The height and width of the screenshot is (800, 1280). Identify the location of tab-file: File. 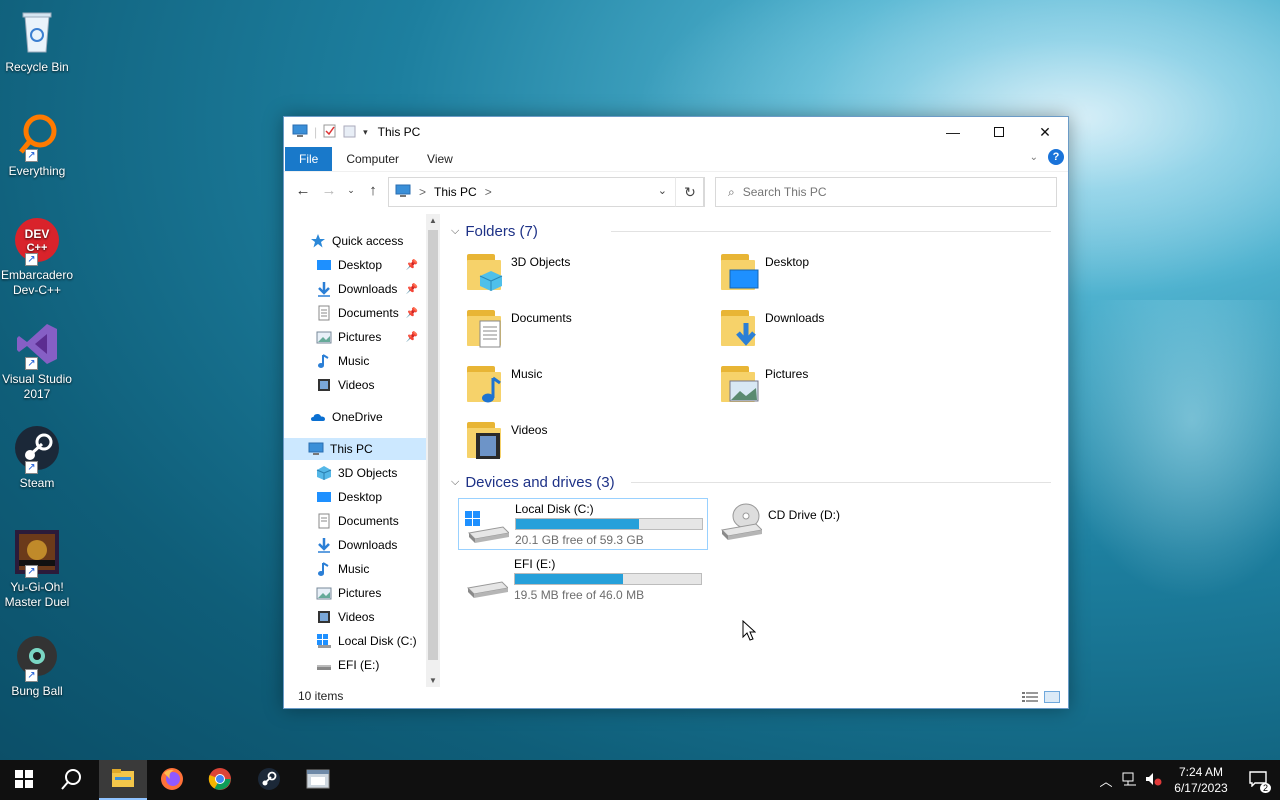
(309, 159).